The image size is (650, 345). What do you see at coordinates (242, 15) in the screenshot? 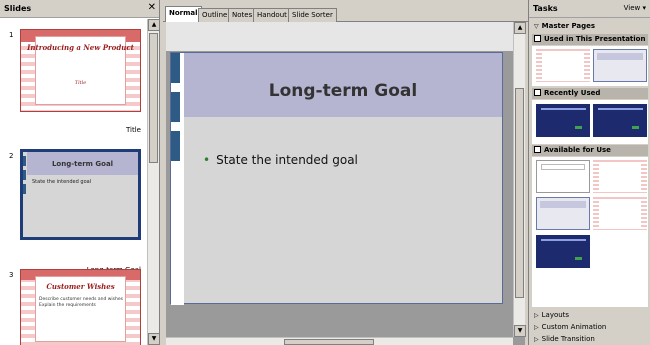
I see `tab-notes: Notes` at bounding box center [242, 15].